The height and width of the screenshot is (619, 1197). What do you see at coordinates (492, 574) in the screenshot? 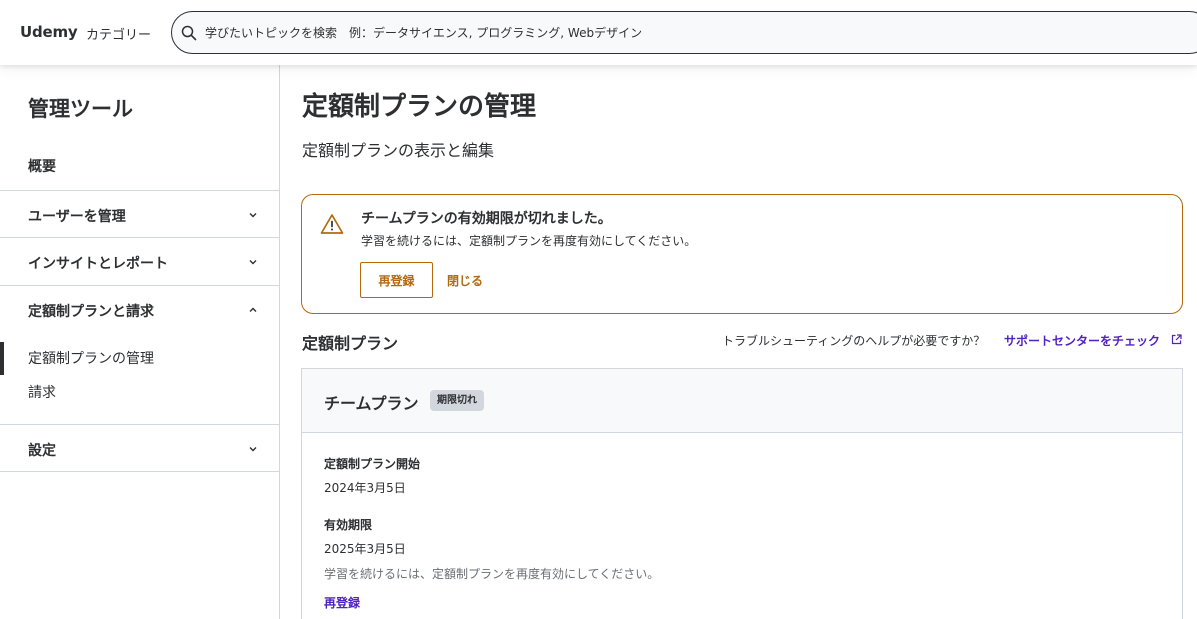
I see `reenroll-note: 学習を続けるには、定額制プランを再度有効にしてください。` at bounding box center [492, 574].